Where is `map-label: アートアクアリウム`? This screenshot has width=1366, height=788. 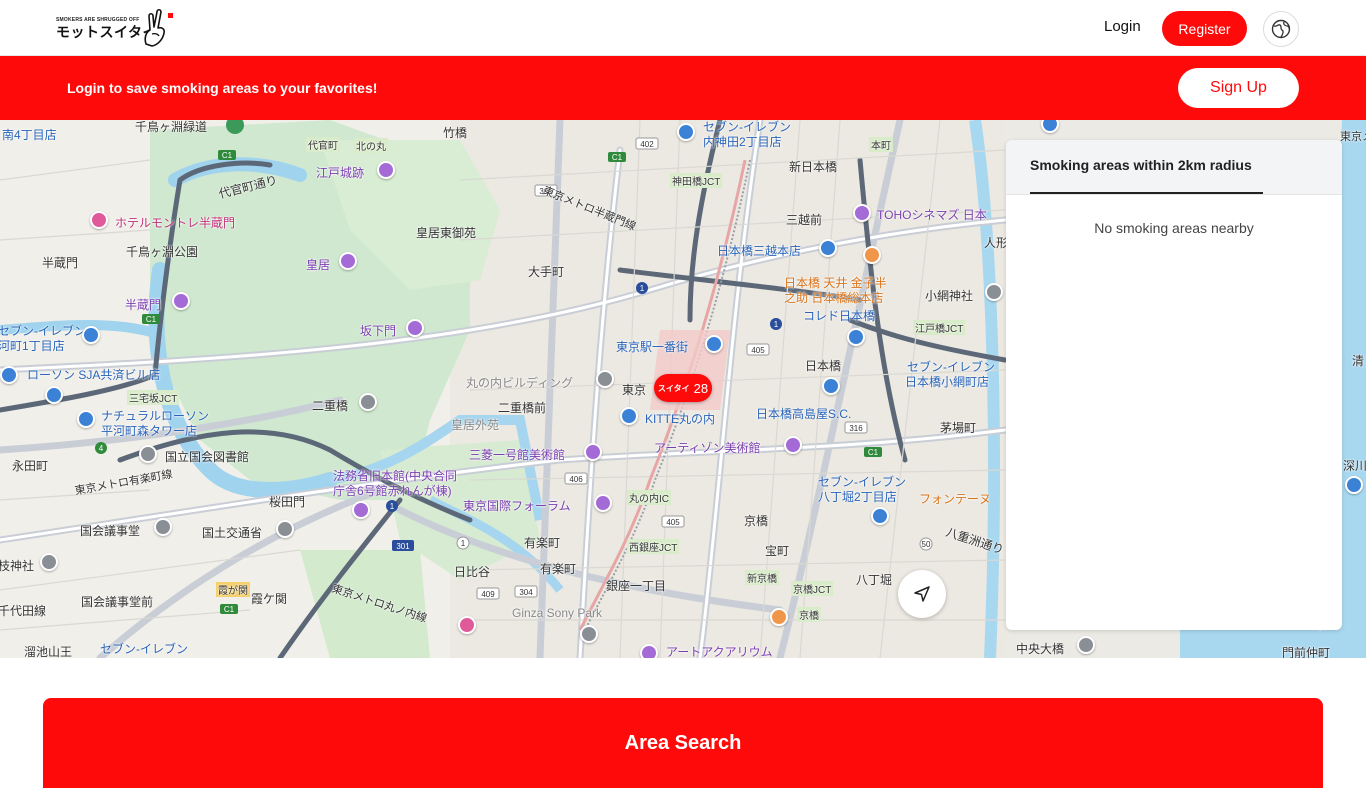
map-label: アートアクアリウム is located at coordinates (719, 651).